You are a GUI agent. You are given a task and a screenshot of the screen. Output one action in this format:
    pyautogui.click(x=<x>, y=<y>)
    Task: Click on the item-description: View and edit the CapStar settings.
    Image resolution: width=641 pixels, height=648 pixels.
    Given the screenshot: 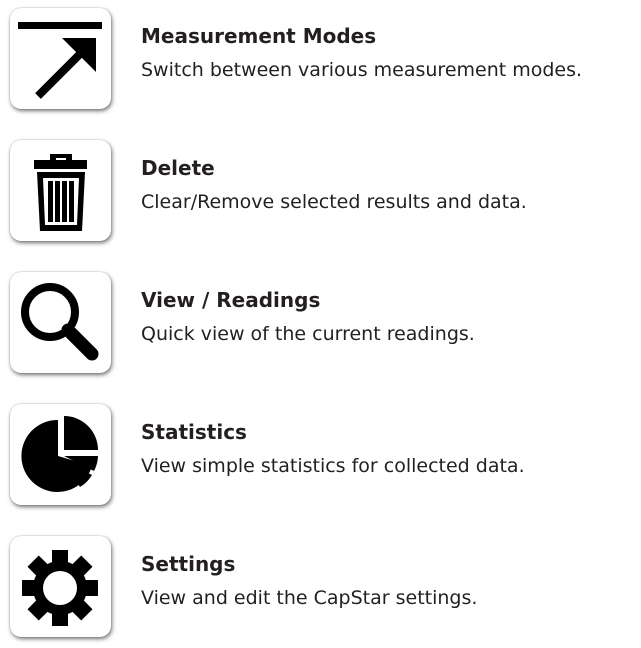 What is the action you would take?
    pyautogui.click(x=309, y=598)
    